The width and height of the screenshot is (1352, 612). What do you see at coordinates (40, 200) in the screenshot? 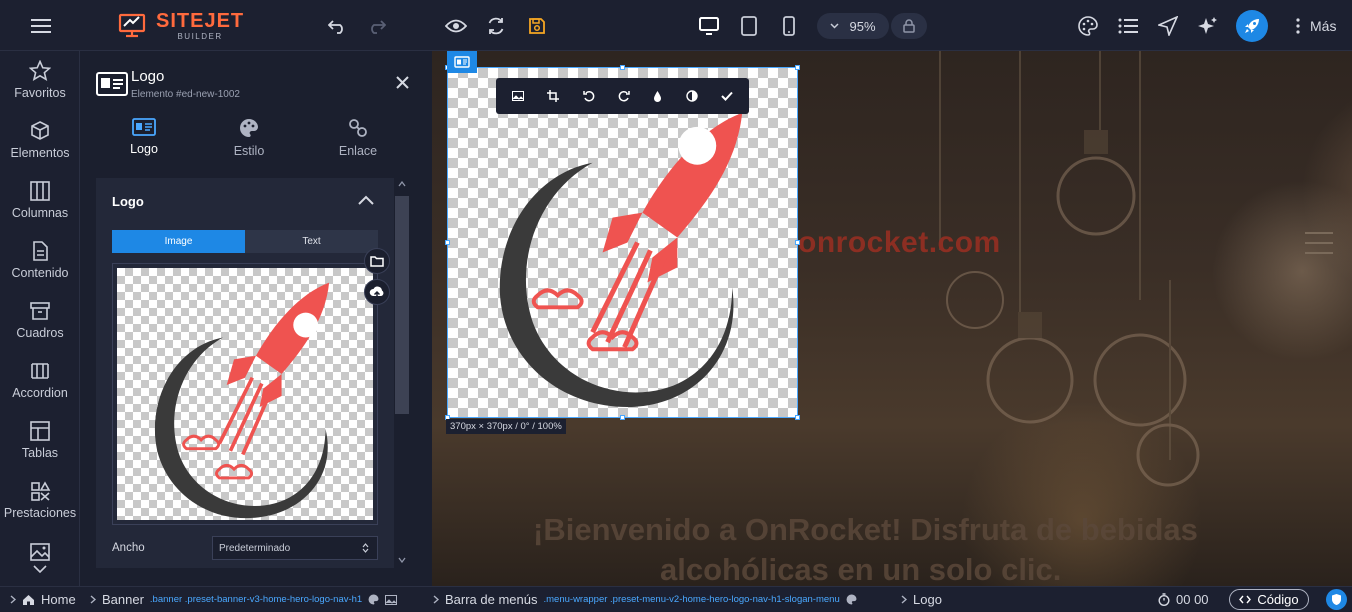
I see `sidebar-item-columnas: Columnas` at bounding box center [40, 200].